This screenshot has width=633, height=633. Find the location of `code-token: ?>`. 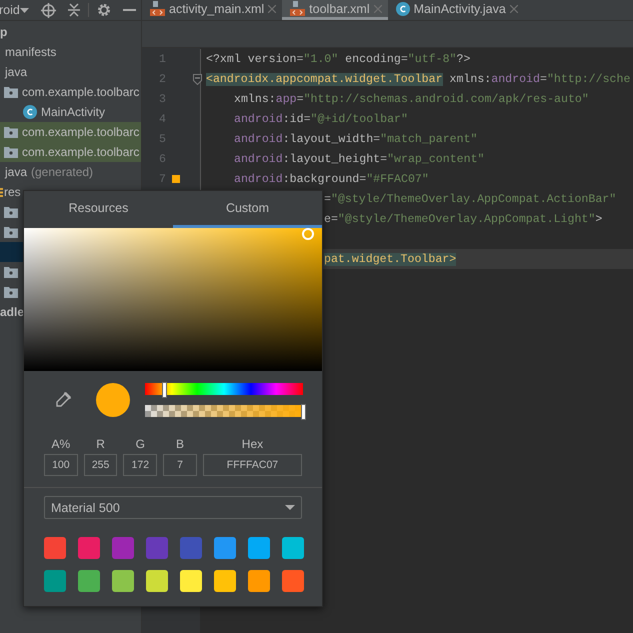

code-token: ?> is located at coordinates (463, 59).